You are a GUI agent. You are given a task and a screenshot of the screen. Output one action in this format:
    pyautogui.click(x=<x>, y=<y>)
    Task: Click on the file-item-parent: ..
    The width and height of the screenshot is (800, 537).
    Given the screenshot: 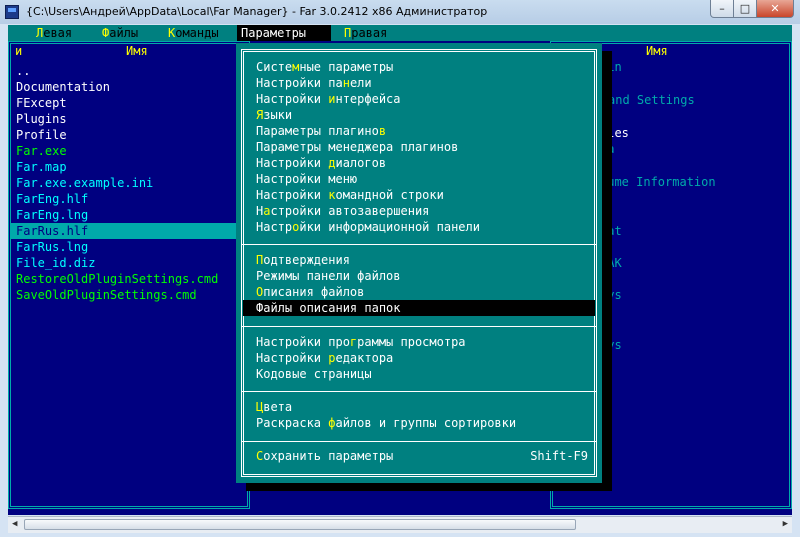 What is the action you would take?
    pyautogui.click(x=23, y=71)
    